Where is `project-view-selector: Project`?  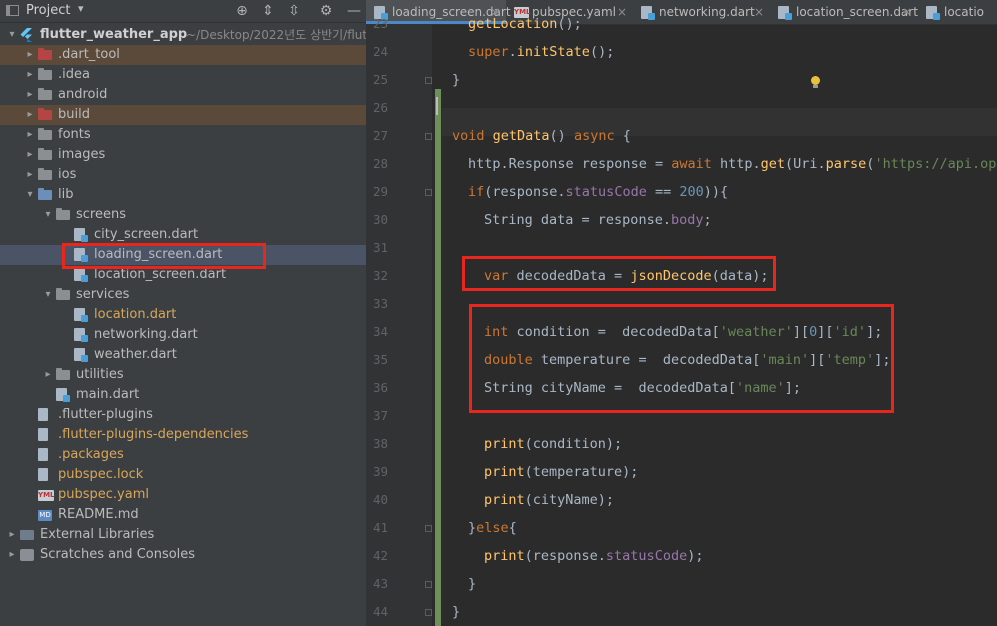
project-view-selector: Project is located at coordinates (48, 10).